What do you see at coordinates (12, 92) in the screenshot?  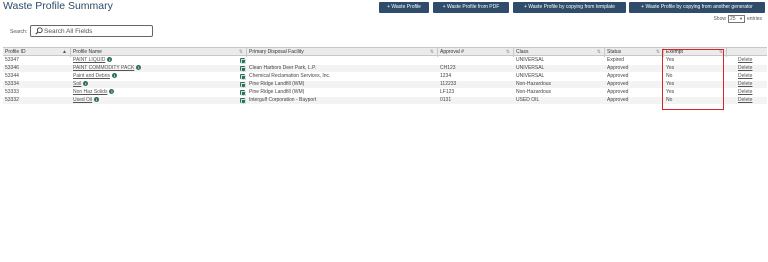 I see `profile-id: 53333` at bounding box center [12, 92].